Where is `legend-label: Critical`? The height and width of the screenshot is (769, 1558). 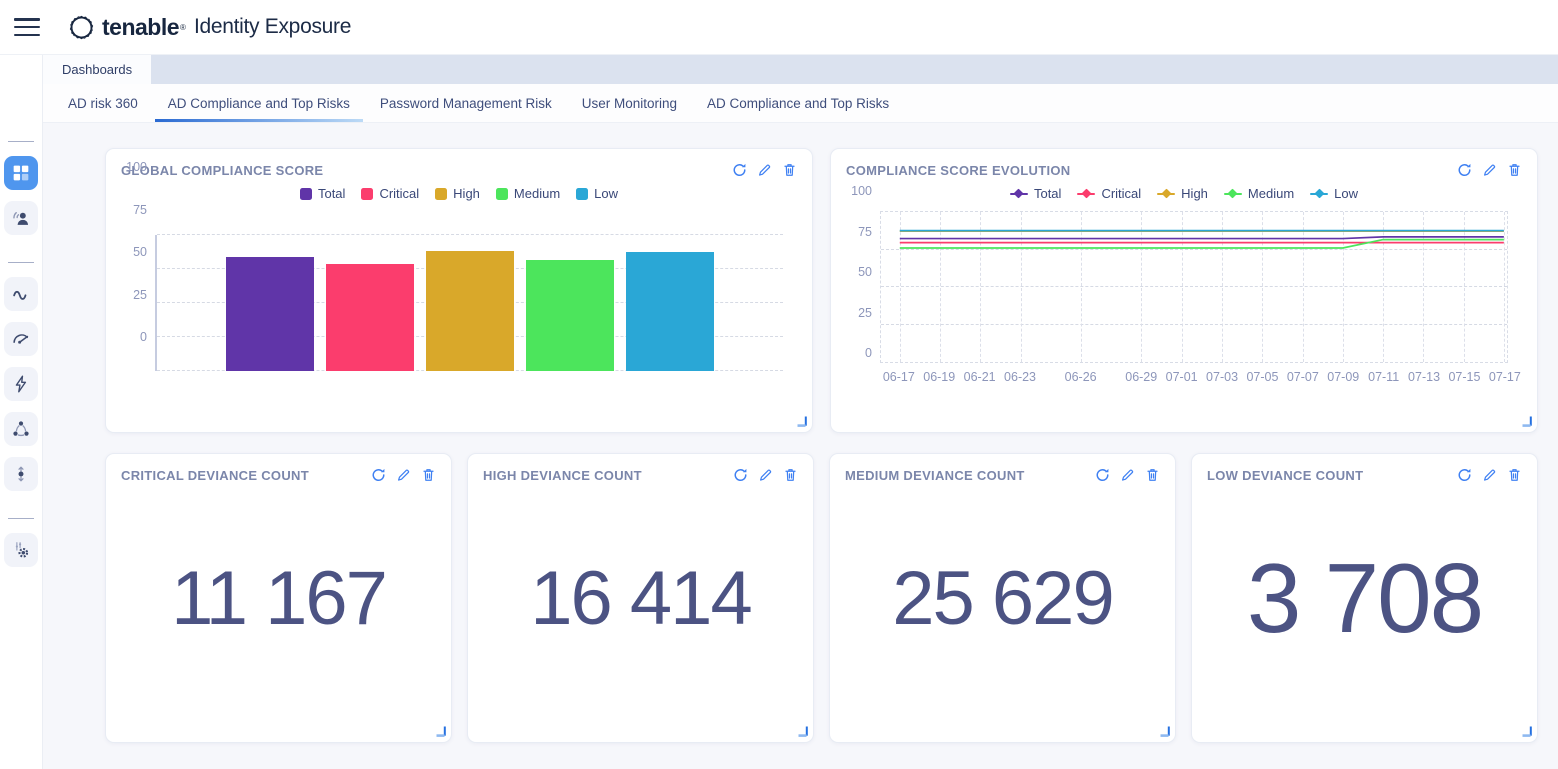 legend-label: Critical is located at coordinates (1121, 193).